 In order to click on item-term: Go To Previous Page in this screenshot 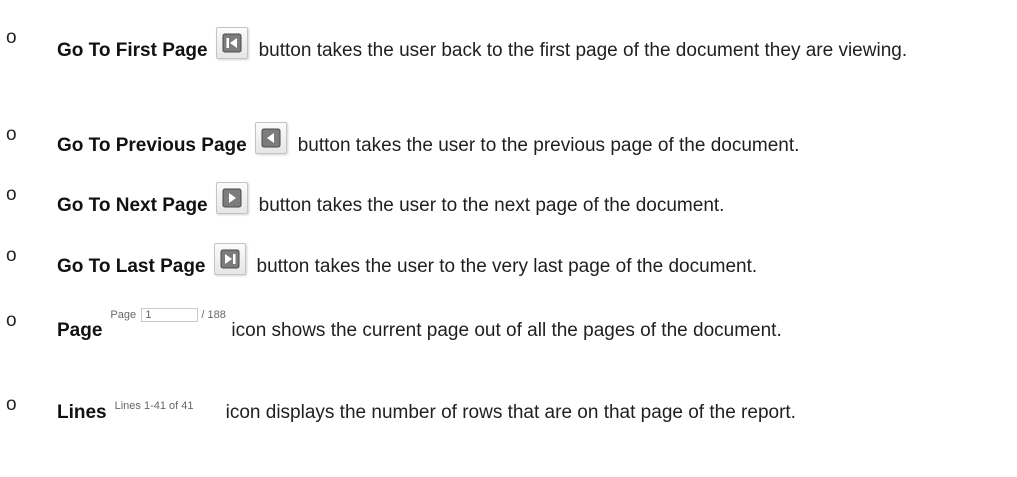, I will do `click(152, 145)`.